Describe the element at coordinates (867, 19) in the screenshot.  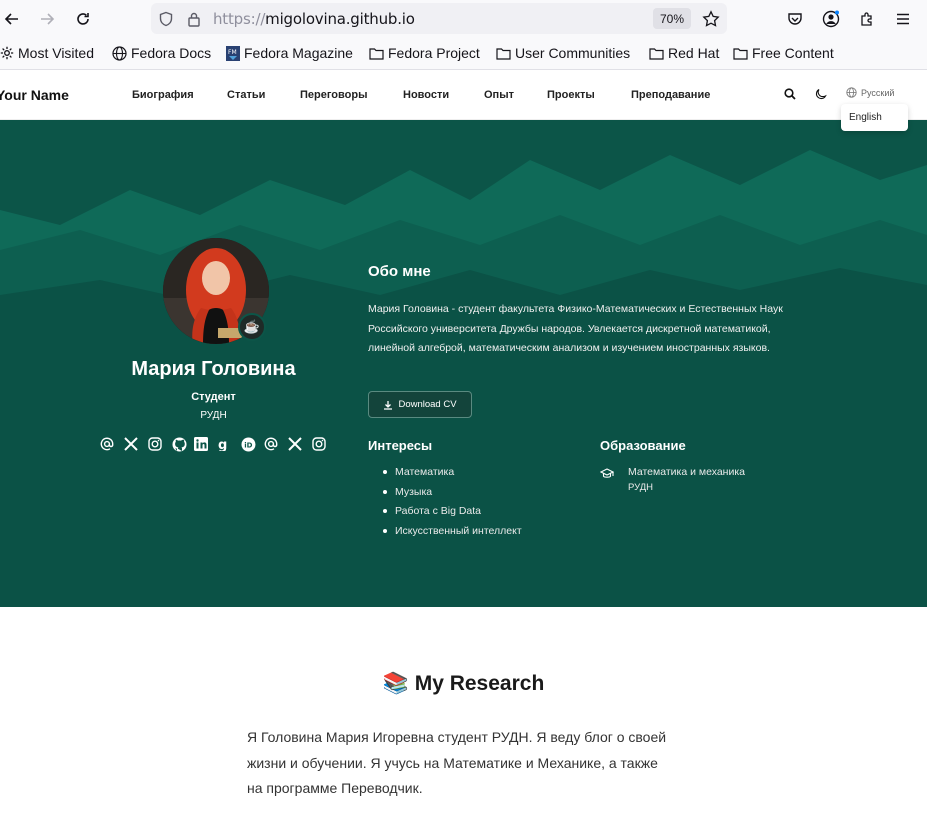
I see `extensions-icon` at that location.